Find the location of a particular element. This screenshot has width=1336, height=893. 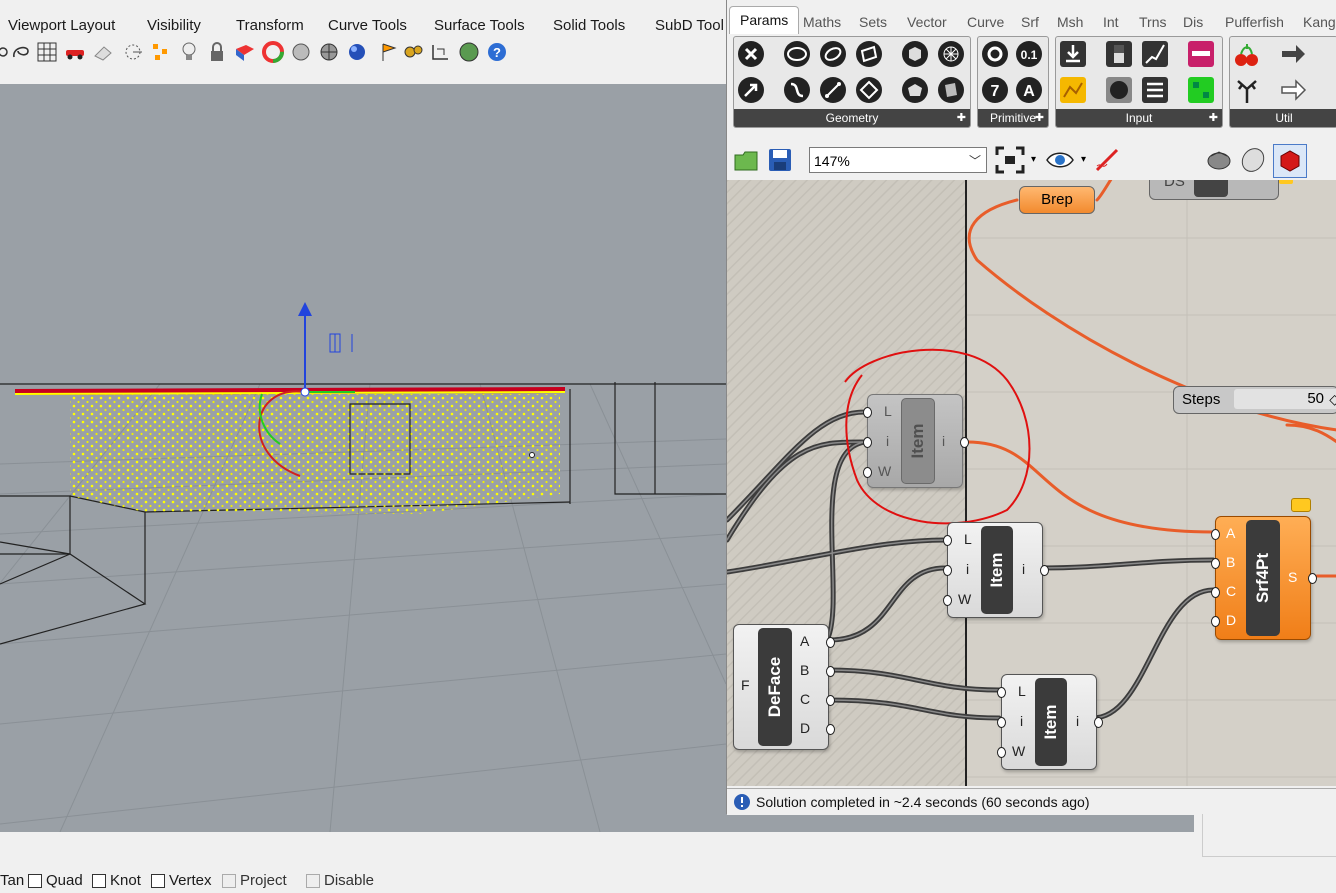

flag-icon is located at coordinates (389, 52).